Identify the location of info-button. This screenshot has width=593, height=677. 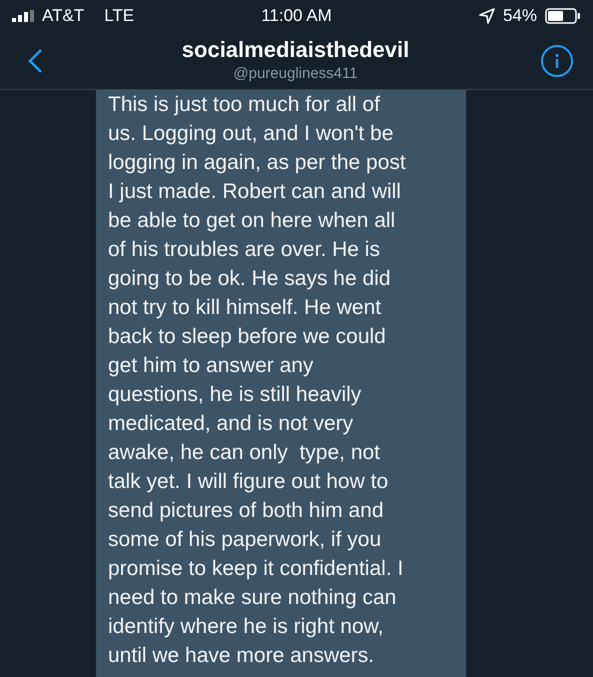
(557, 60).